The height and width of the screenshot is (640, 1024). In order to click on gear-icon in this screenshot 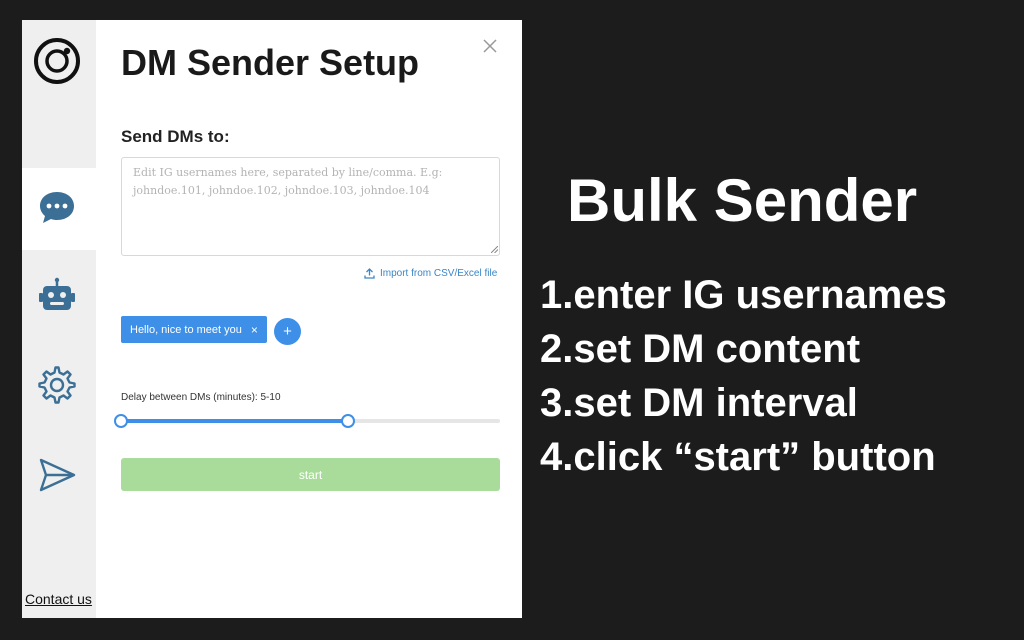, I will do `click(57, 385)`.